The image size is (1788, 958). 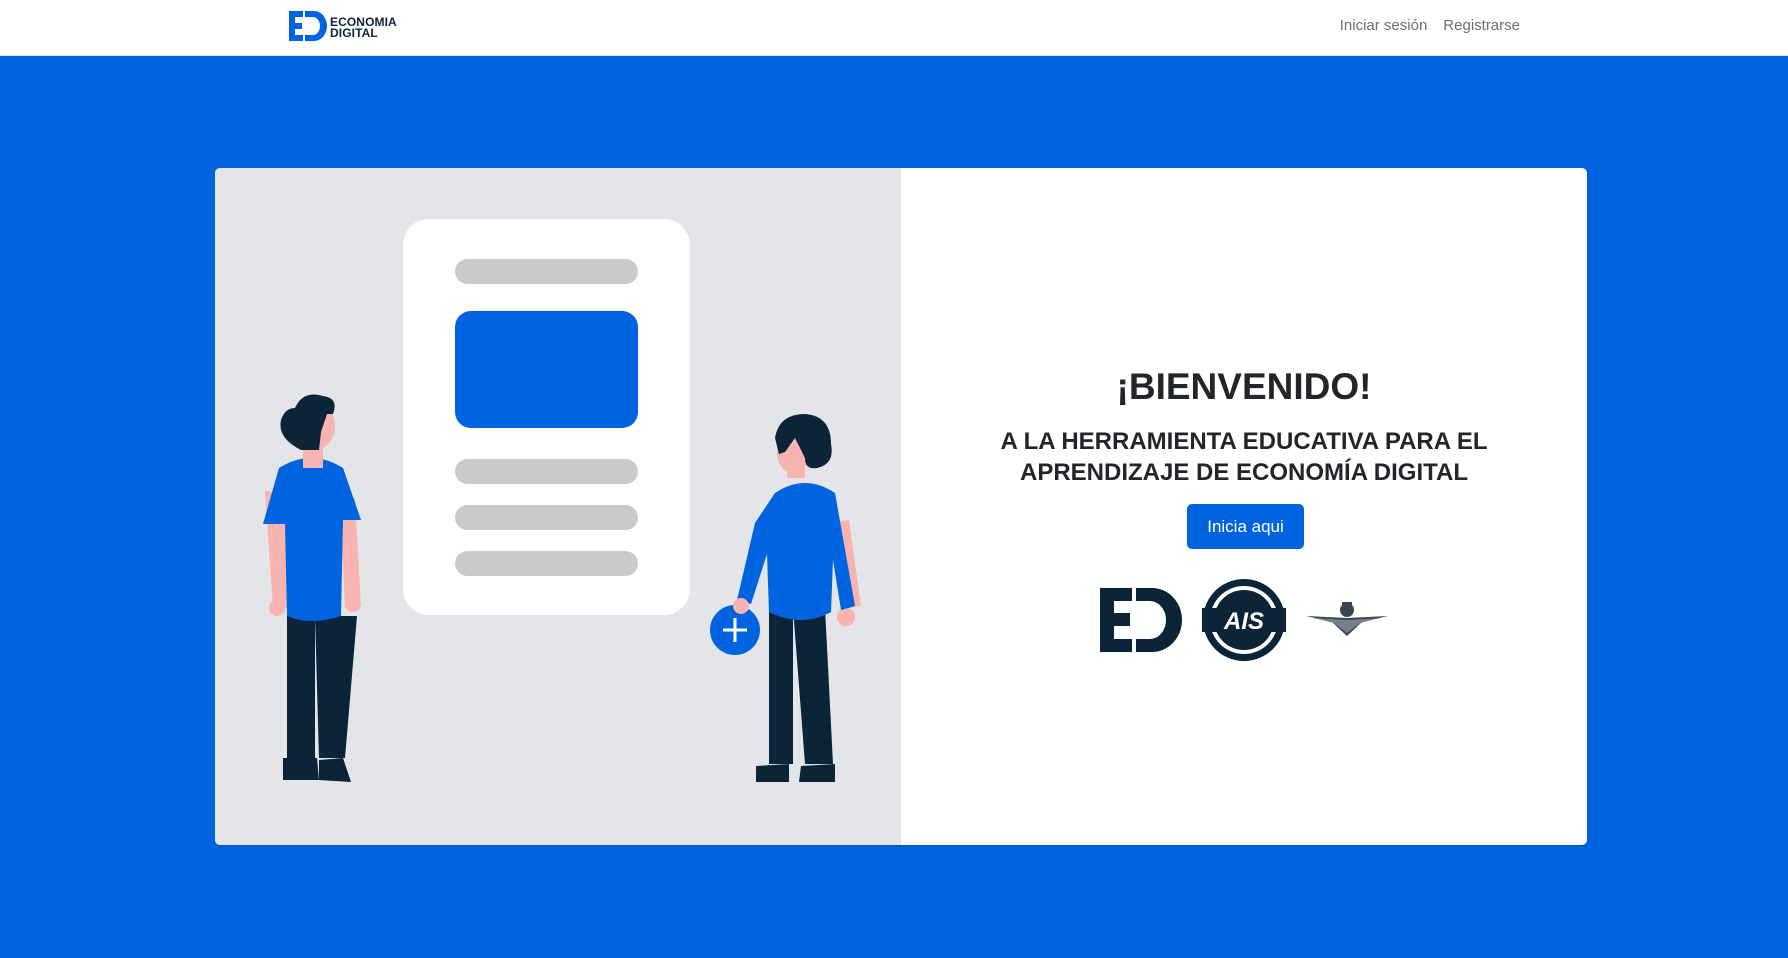 What do you see at coordinates (312, 588) in the screenshot?
I see `left-person` at bounding box center [312, 588].